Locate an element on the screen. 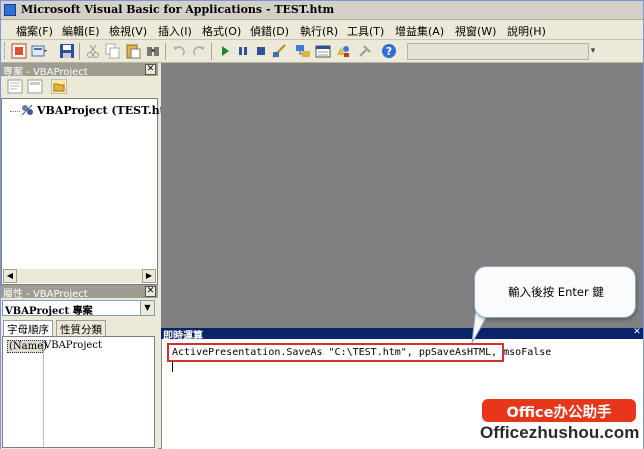  menu-window: 視窗(W) is located at coordinates (475, 31).